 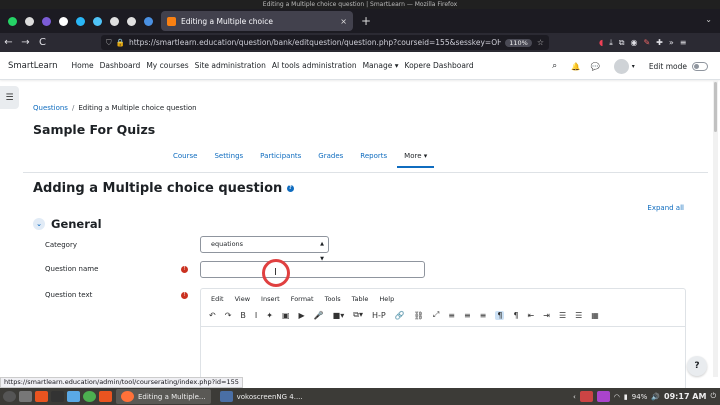 I want to click on user-avatar, so click(x=621, y=66).